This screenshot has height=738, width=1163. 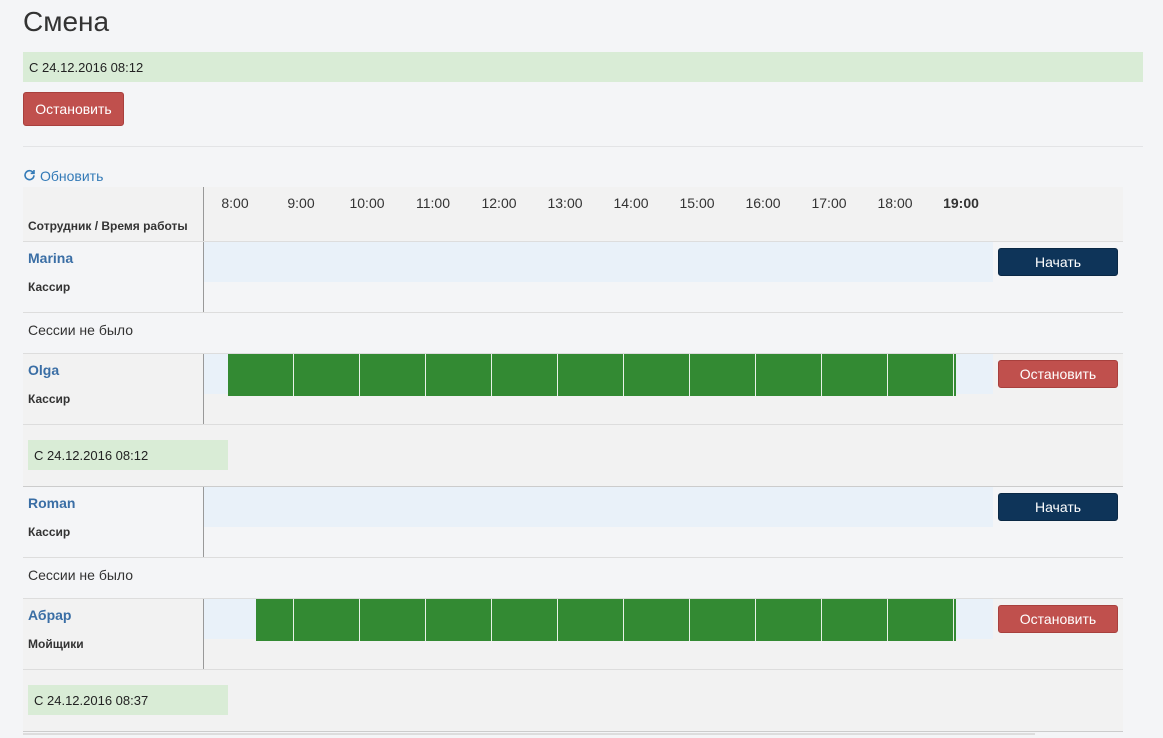 I want to click on stop-shift-button: Остановить, so click(x=73, y=109).